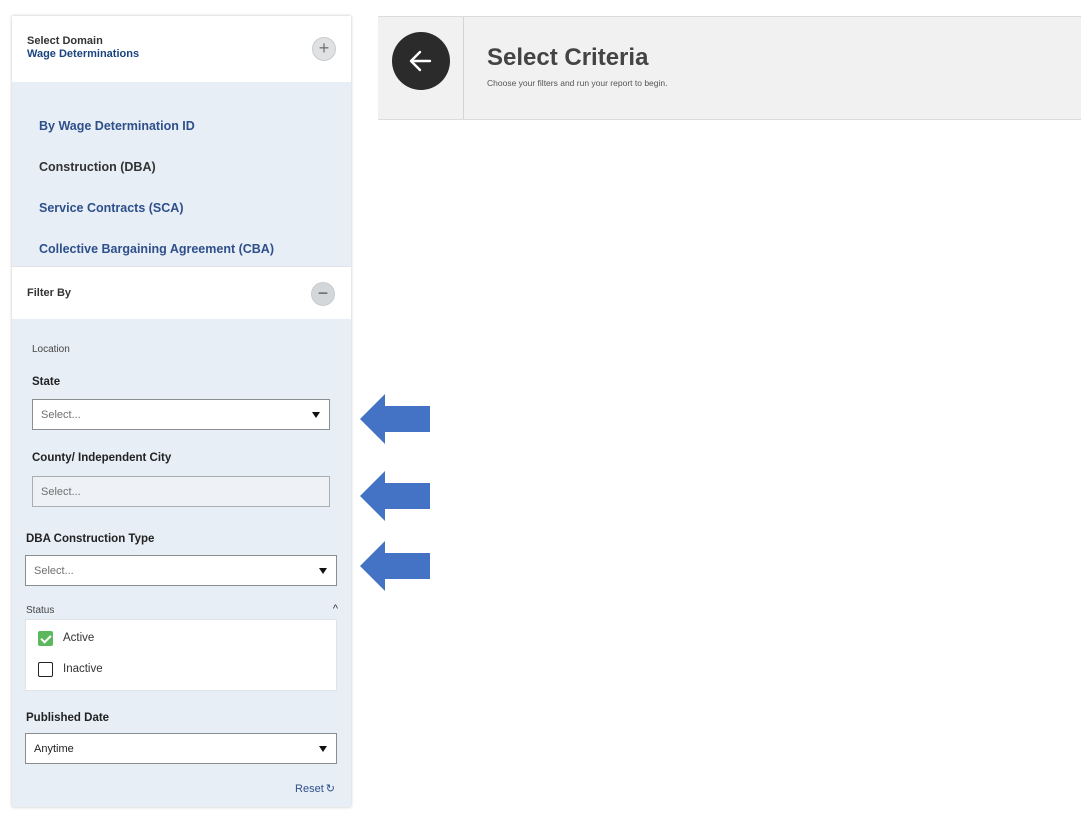 The image size is (1081, 821). I want to click on arrow-left-icon, so click(420, 61).